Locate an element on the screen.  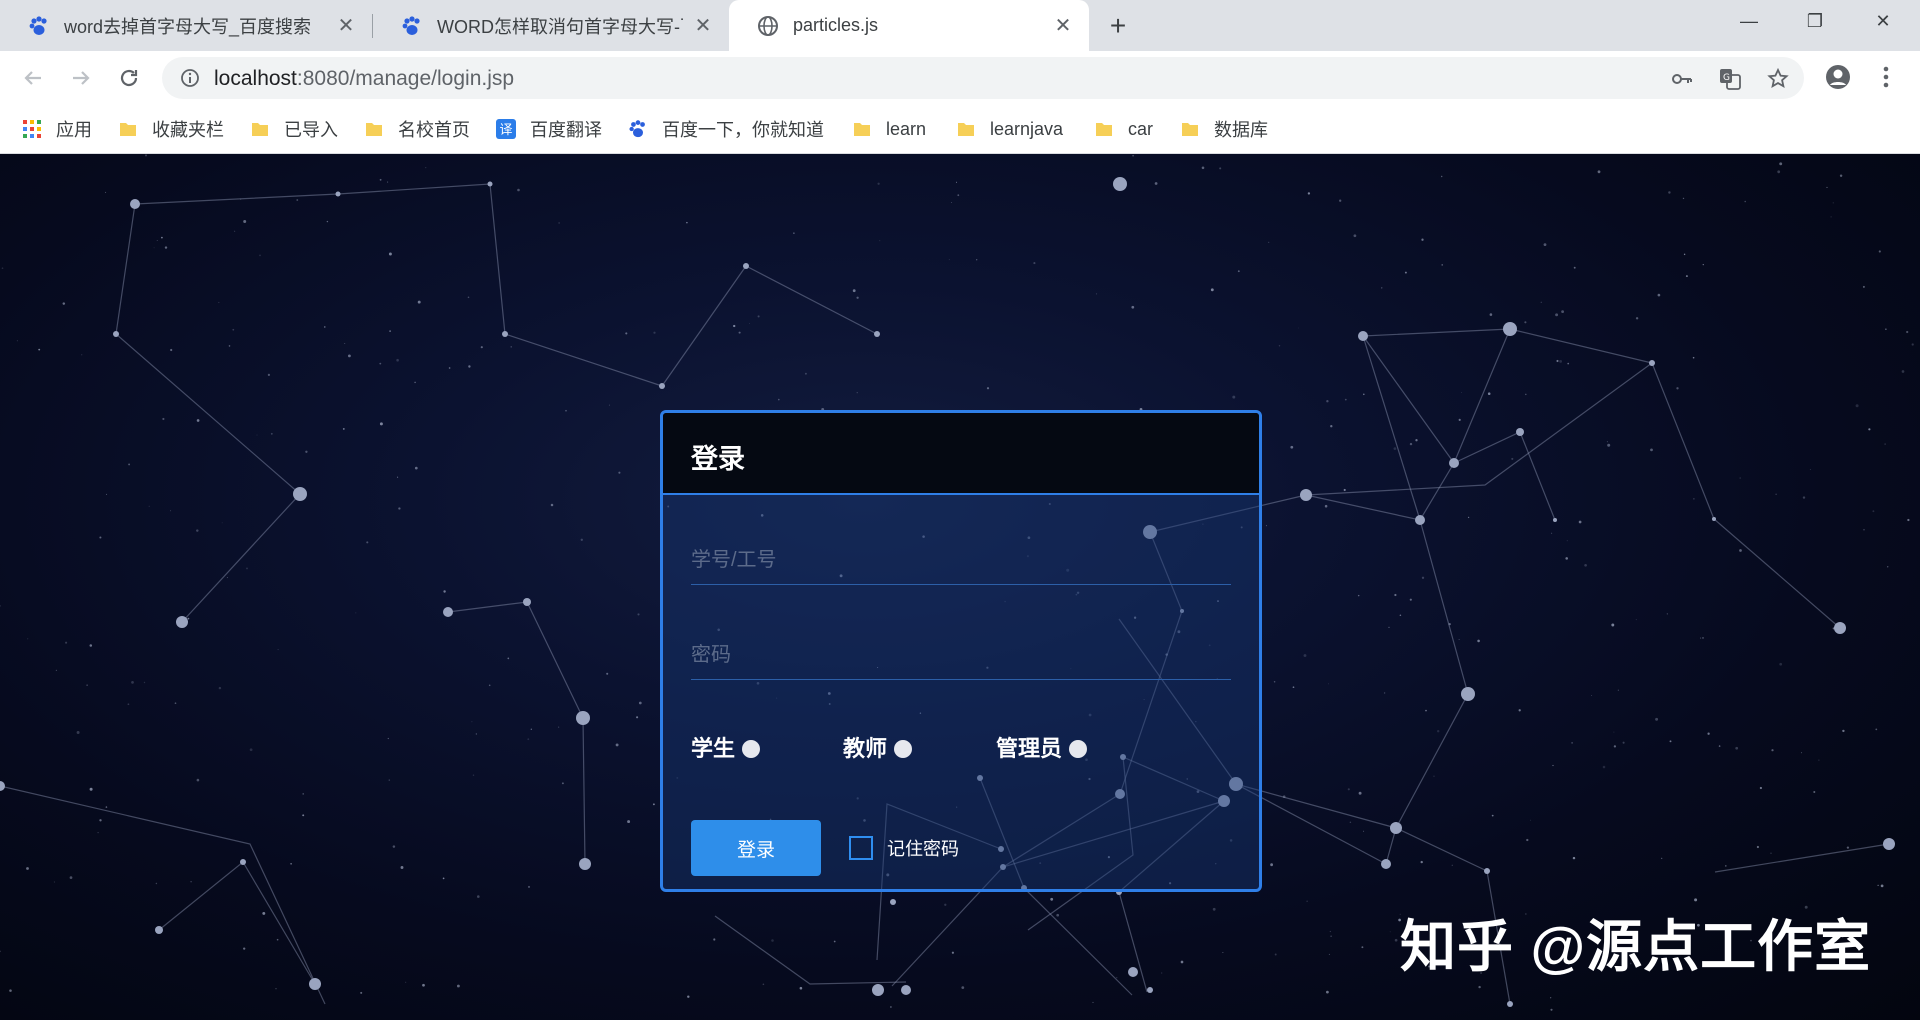
password-input is located at coordinates (961, 656).